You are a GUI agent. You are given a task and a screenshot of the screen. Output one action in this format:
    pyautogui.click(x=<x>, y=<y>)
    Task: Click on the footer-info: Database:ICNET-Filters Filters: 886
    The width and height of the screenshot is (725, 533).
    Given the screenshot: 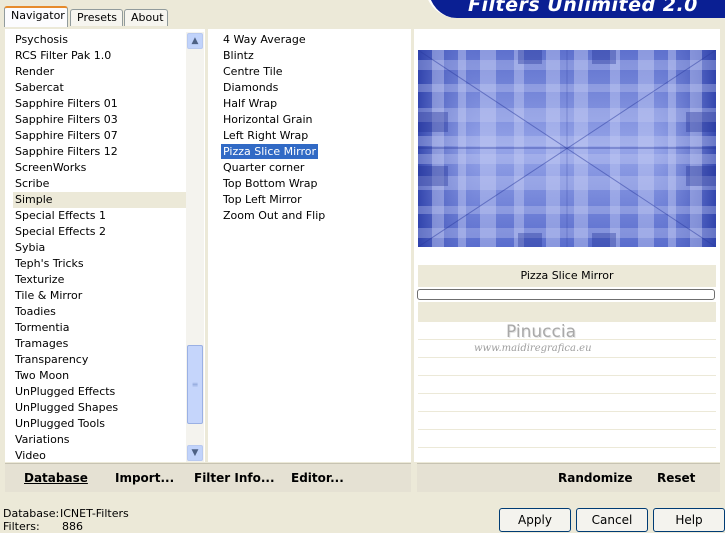 What is the action you would take?
    pyautogui.click(x=66, y=520)
    